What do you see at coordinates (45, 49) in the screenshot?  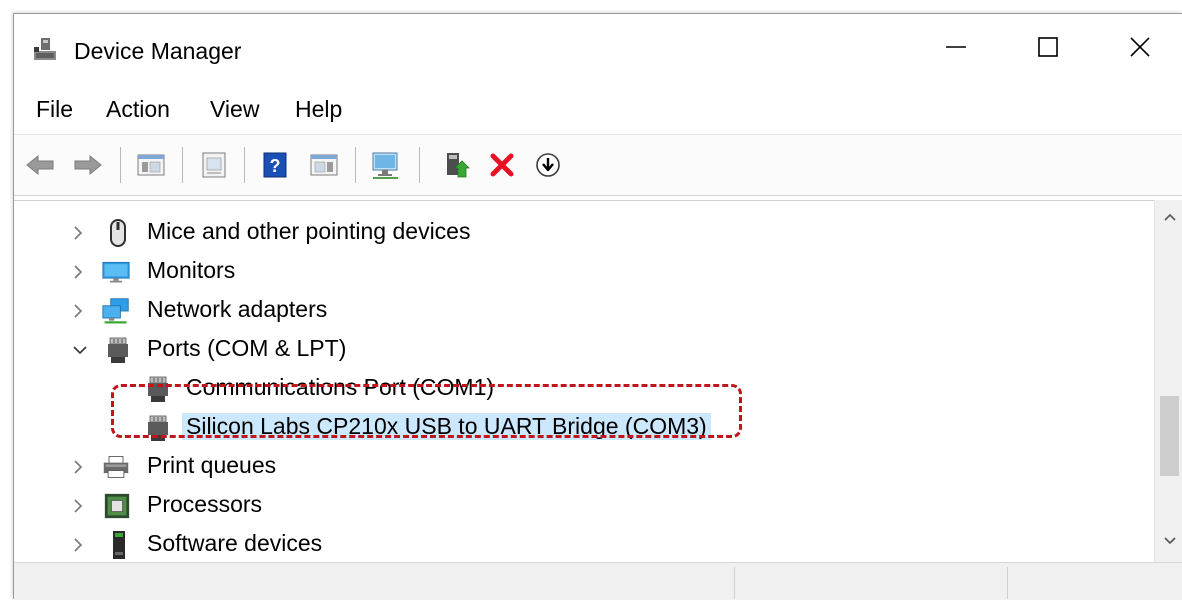 I see `device-manager-icon` at bounding box center [45, 49].